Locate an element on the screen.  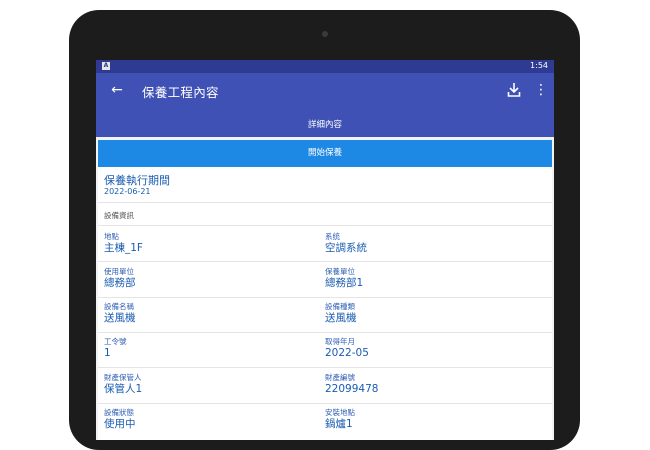
field-value: 22099478 is located at coordinates (352, 389).